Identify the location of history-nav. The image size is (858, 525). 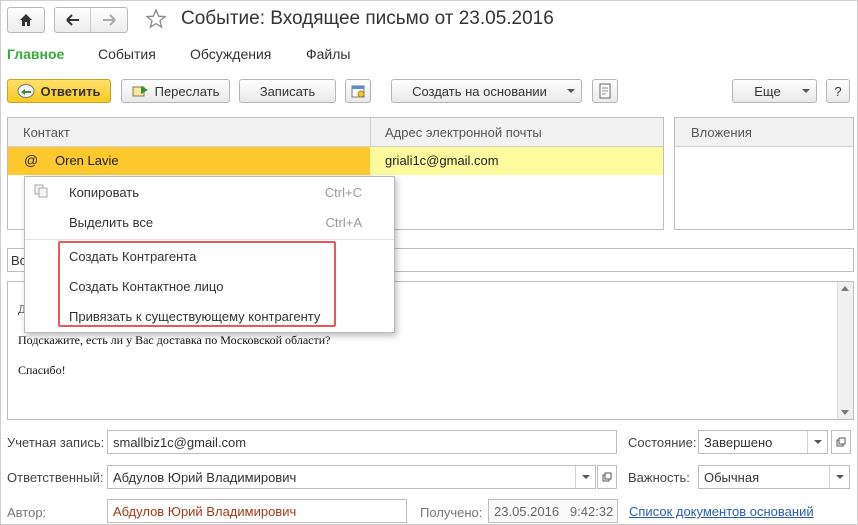
(91, 20).